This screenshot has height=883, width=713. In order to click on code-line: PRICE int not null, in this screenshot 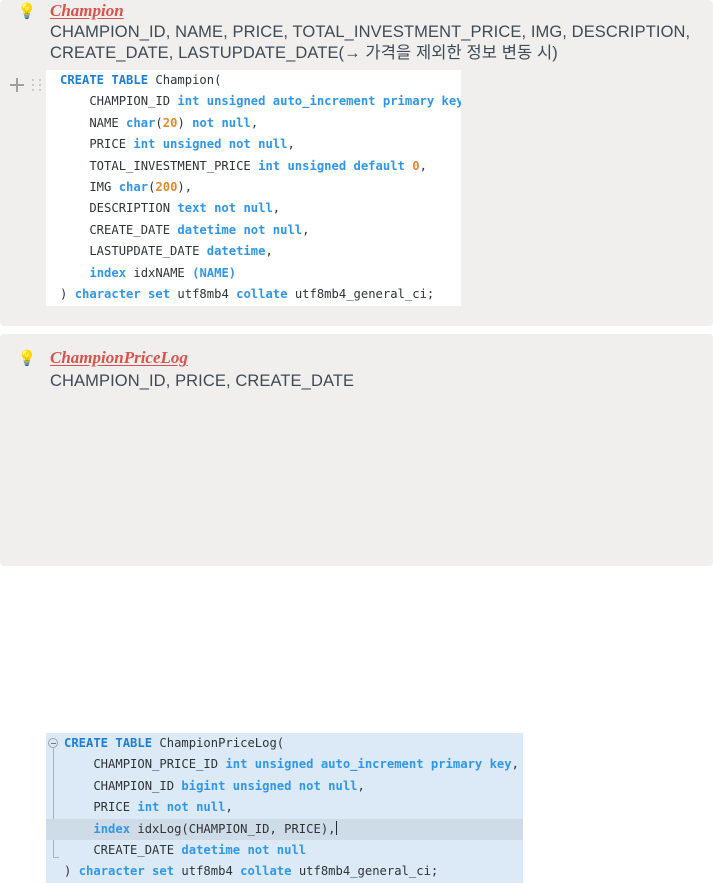, I will do `click(284, 807)`.